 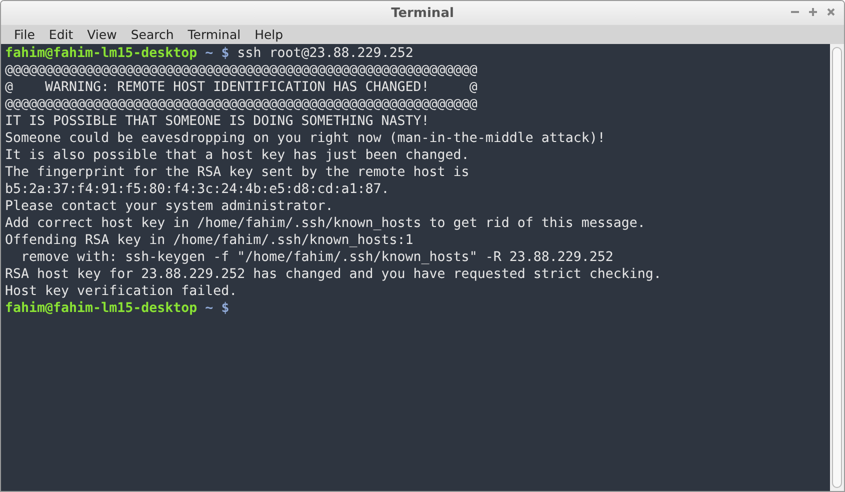 I want to click on output-line: RSA host key for 23.88.229.252 has changed and you have requested strict checking., so click(x=333, y=274).